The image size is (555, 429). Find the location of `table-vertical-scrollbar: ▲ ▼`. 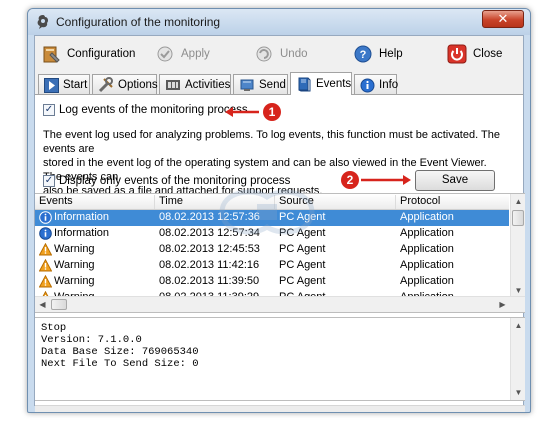

table-vertical-scrollbar: ▲ ▼ is located at coordinates (517, 246).